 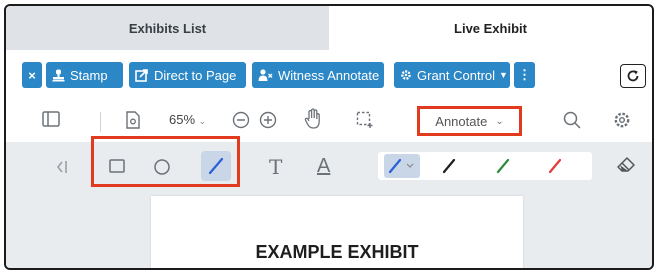 I want to click on gear-icon, so click(x=406, y=75).